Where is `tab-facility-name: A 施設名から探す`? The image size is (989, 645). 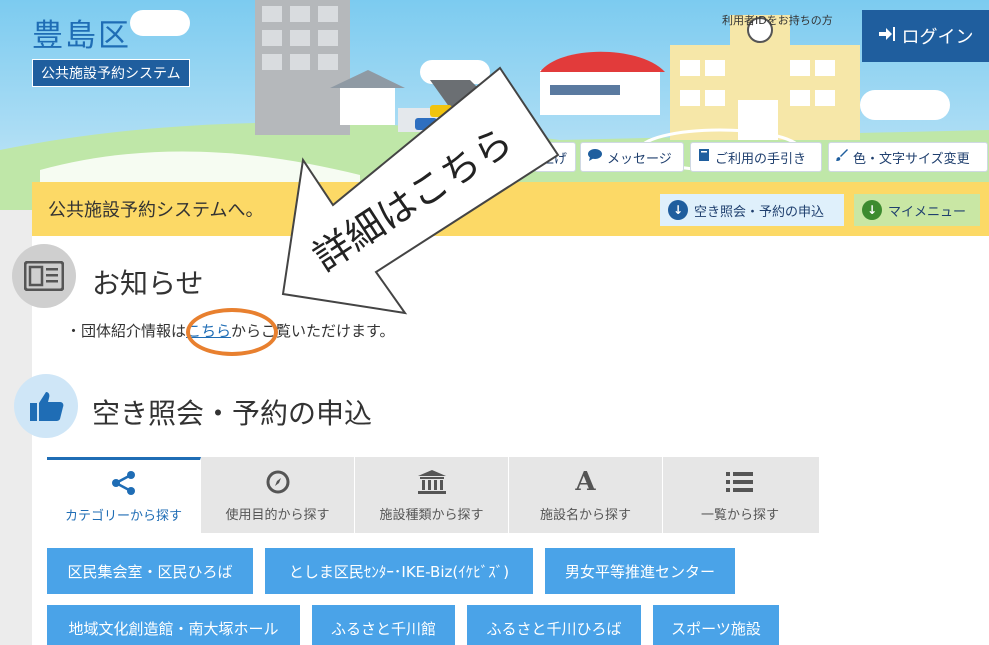 tab-facility-name: A 施設名から探す is located at coordinates (586, 495).